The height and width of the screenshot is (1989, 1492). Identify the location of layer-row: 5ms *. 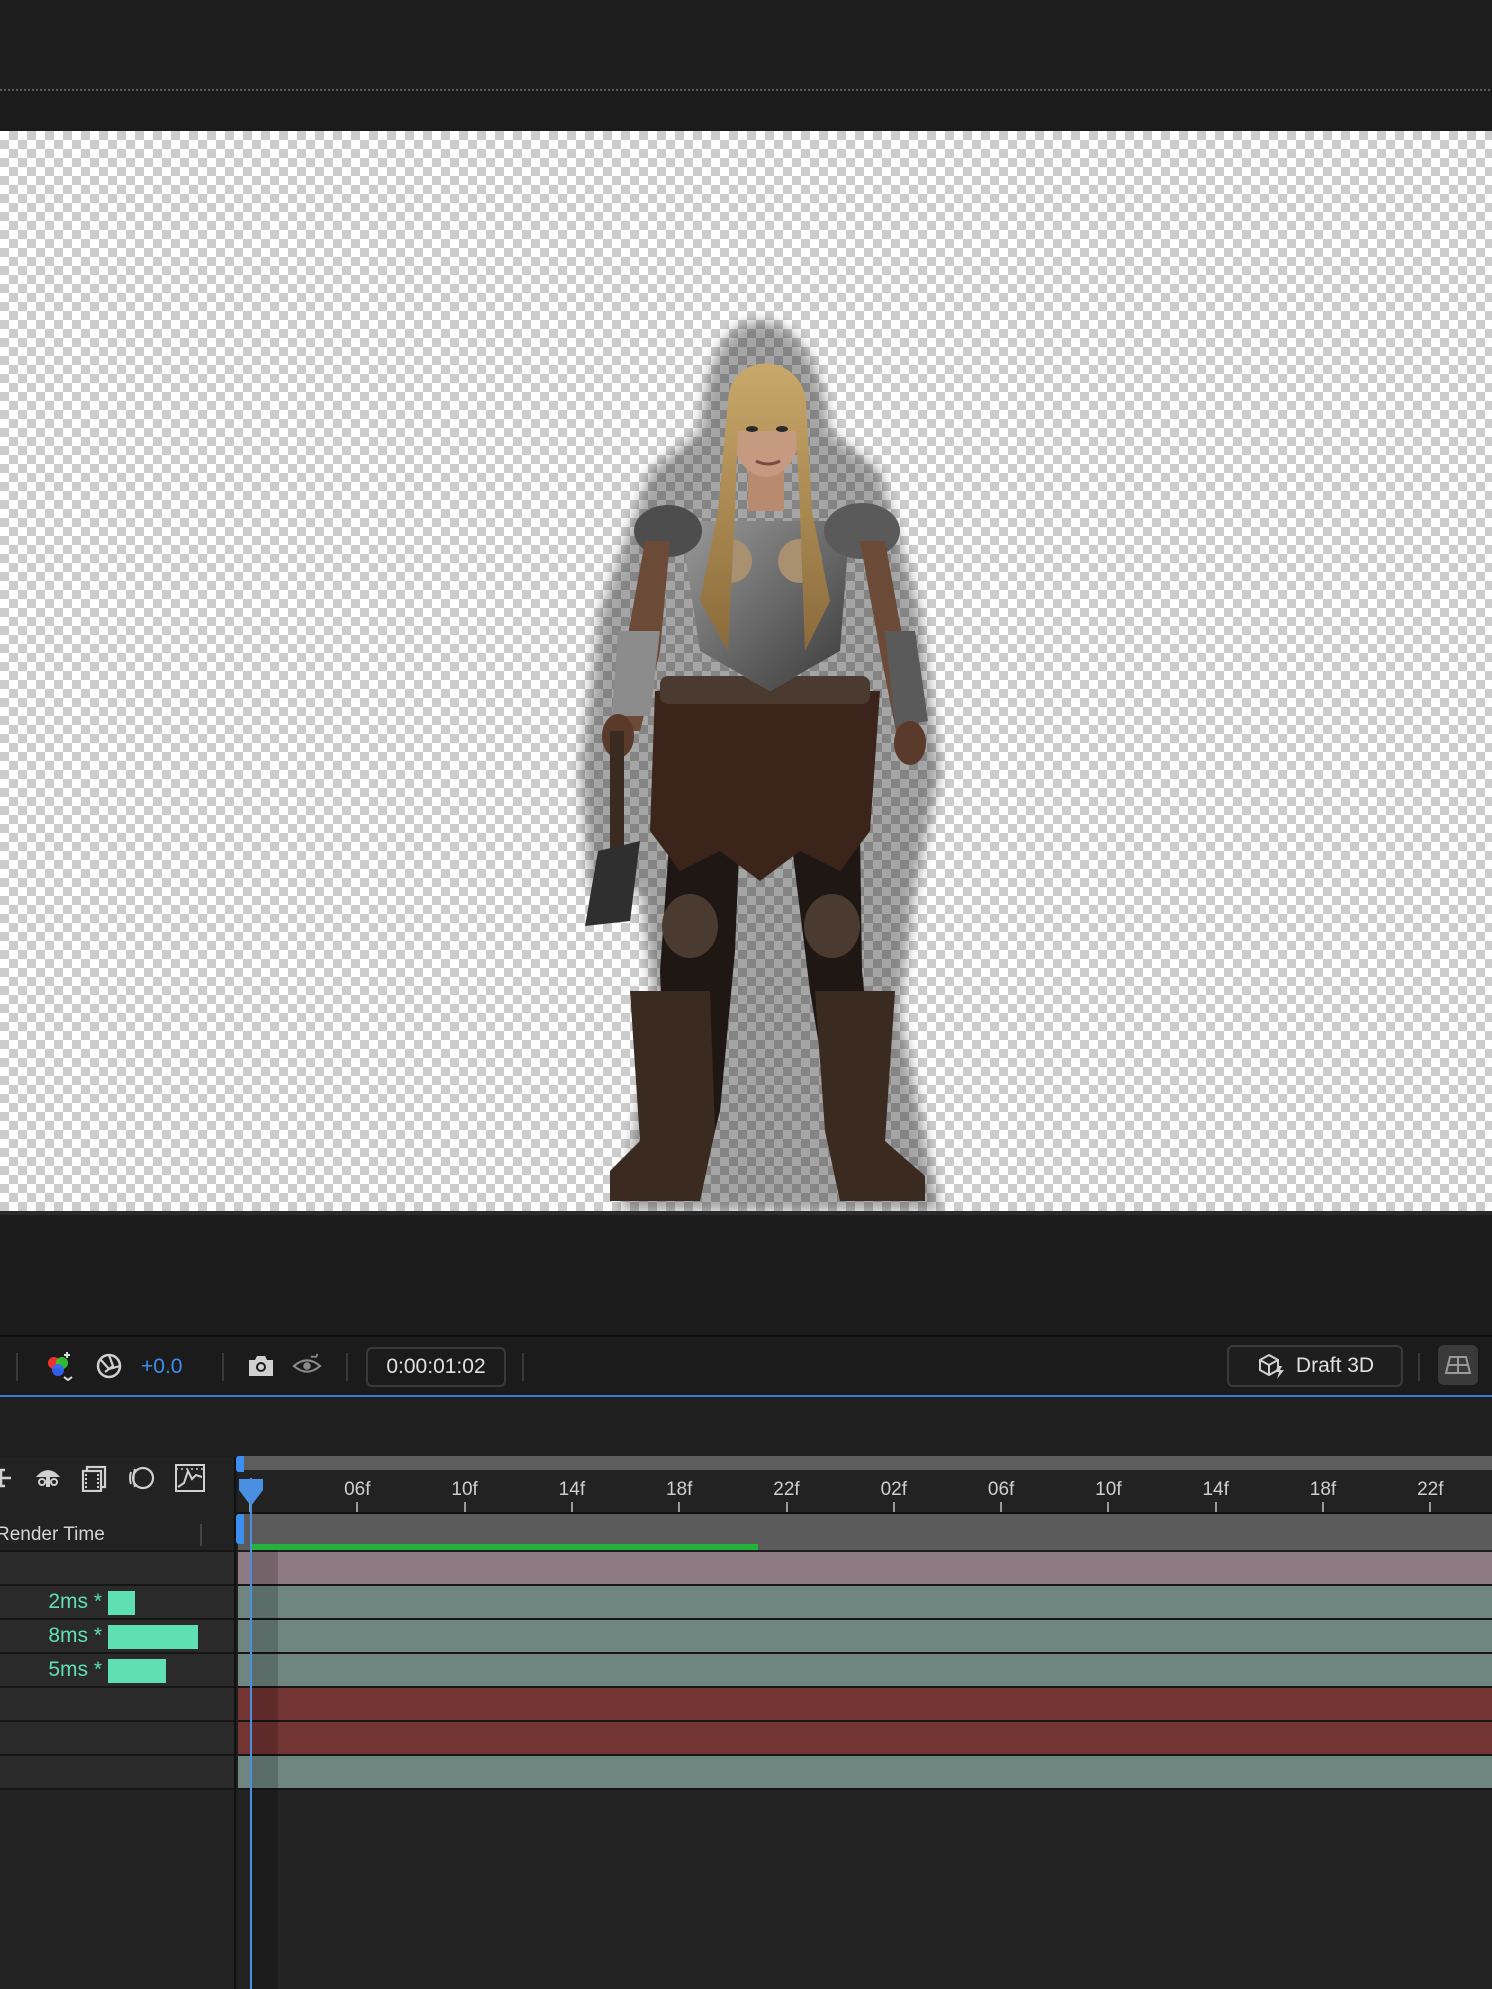
(117, 1671).